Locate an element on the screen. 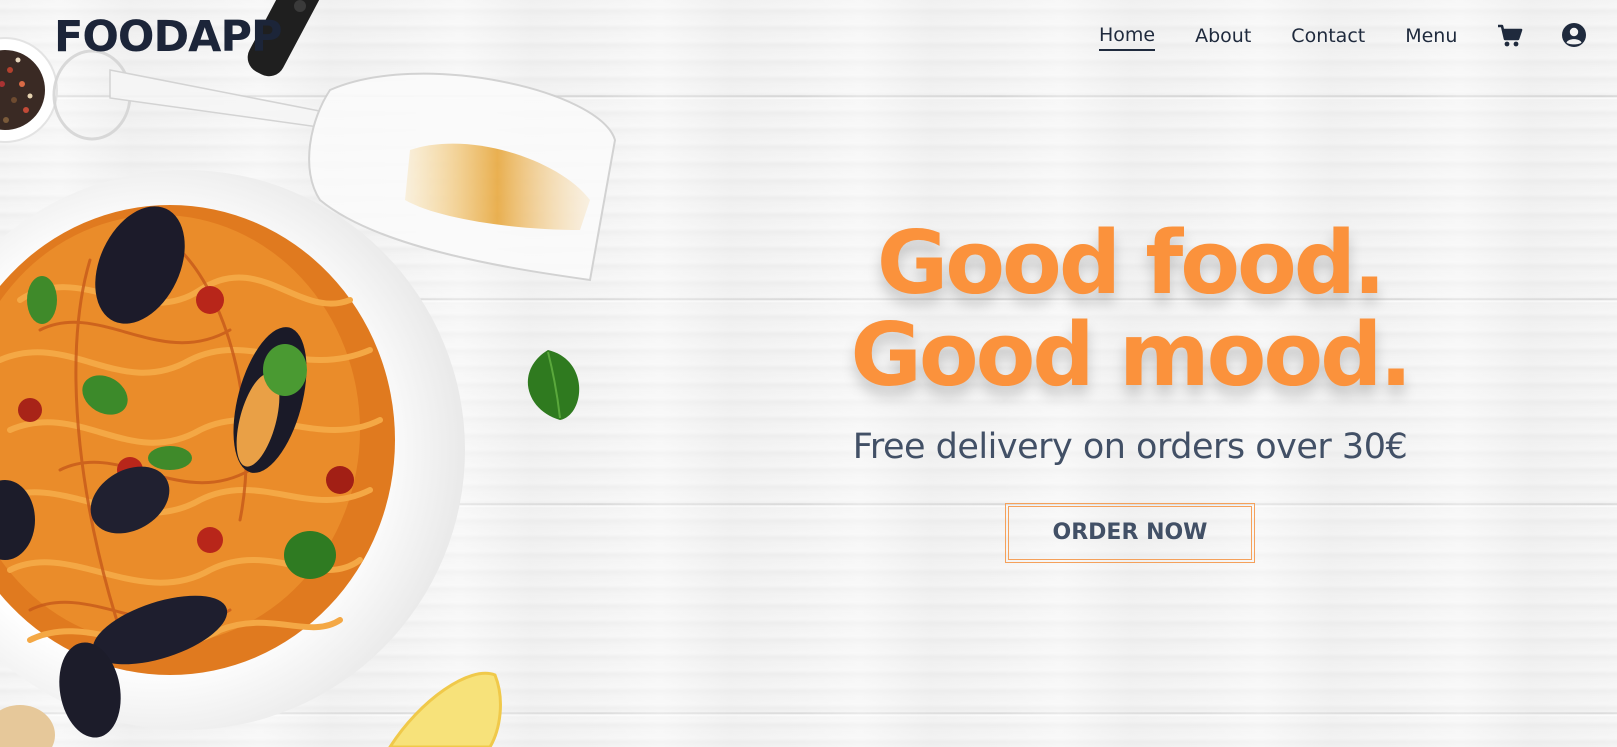  nav-menu-link: Menu is located at coordinates (1431, 37).